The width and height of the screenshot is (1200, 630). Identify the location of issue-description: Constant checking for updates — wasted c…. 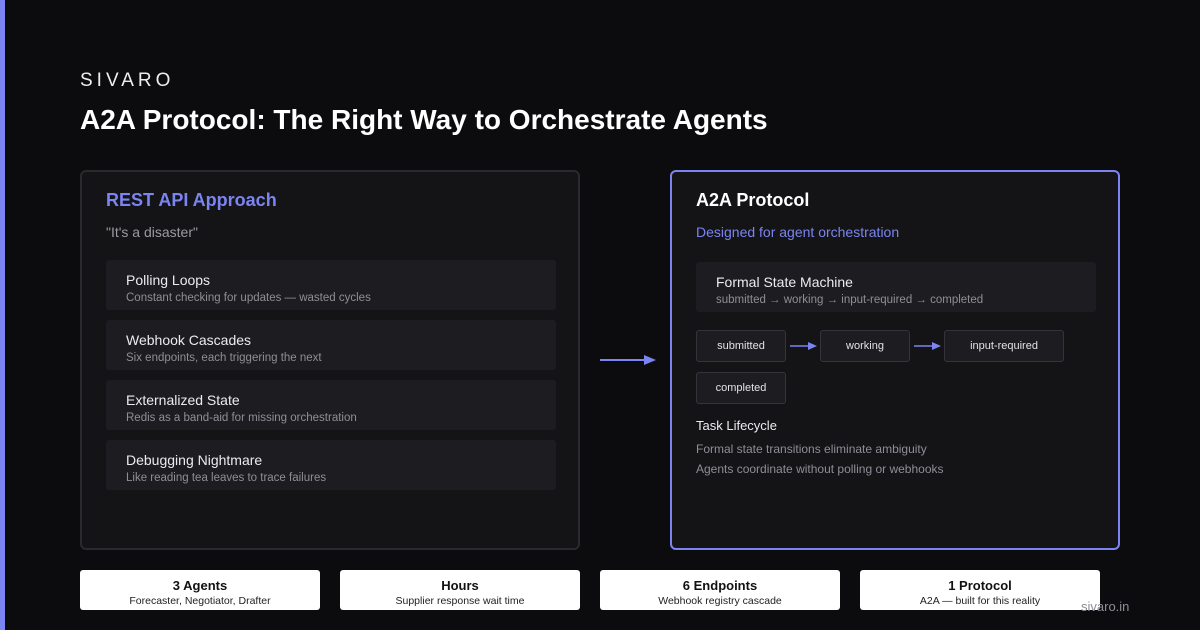
(248, 298).